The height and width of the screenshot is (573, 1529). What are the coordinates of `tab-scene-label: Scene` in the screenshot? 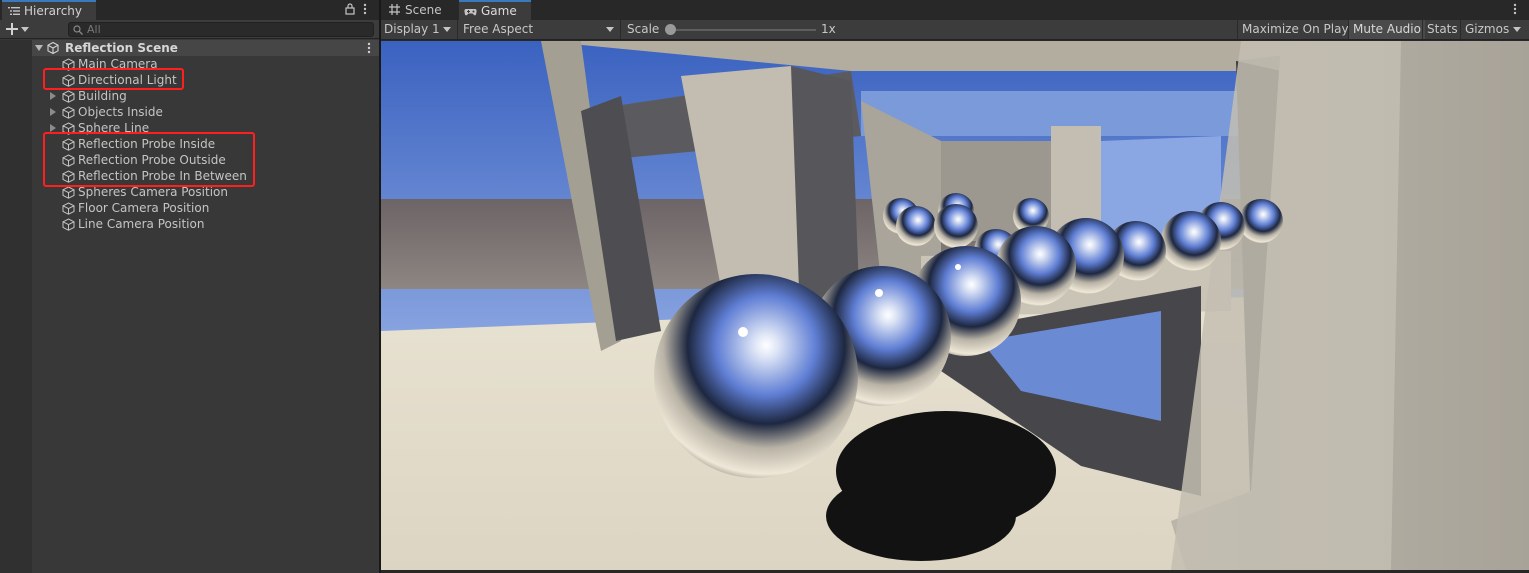 It's located at (423, 10).